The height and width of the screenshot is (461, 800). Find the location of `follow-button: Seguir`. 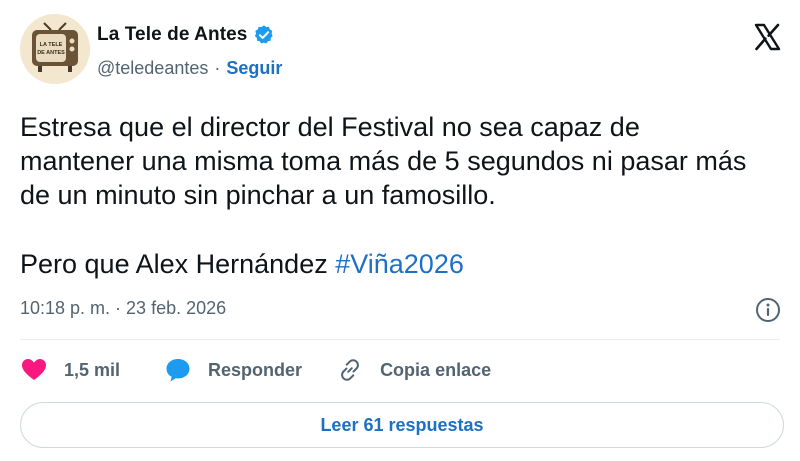

follow-button: Seguir is located at coordinates (254, 68).